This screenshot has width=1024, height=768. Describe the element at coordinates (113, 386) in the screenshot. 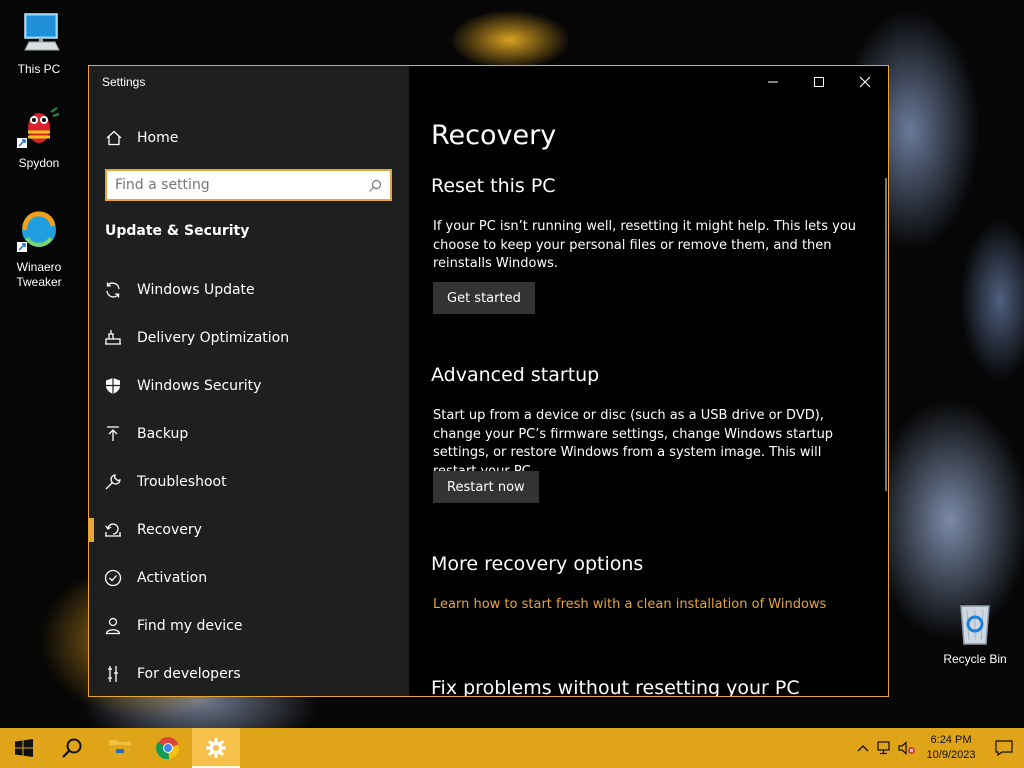

I see `shield-icon` at that location.